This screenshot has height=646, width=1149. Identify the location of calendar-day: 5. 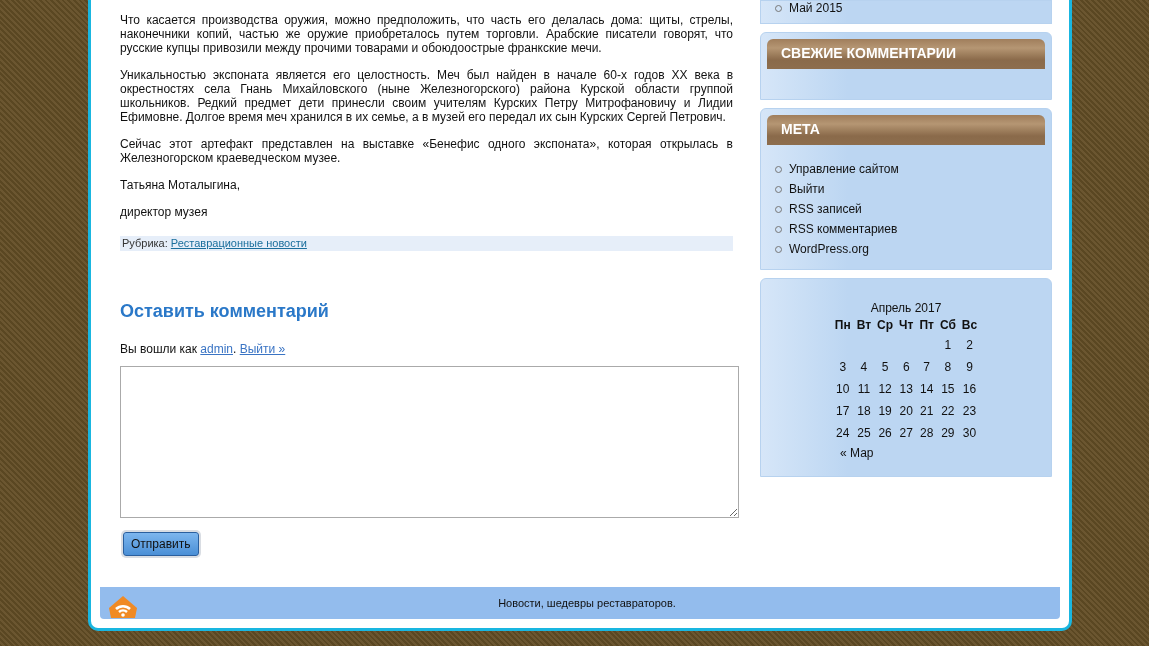
(885, 367).